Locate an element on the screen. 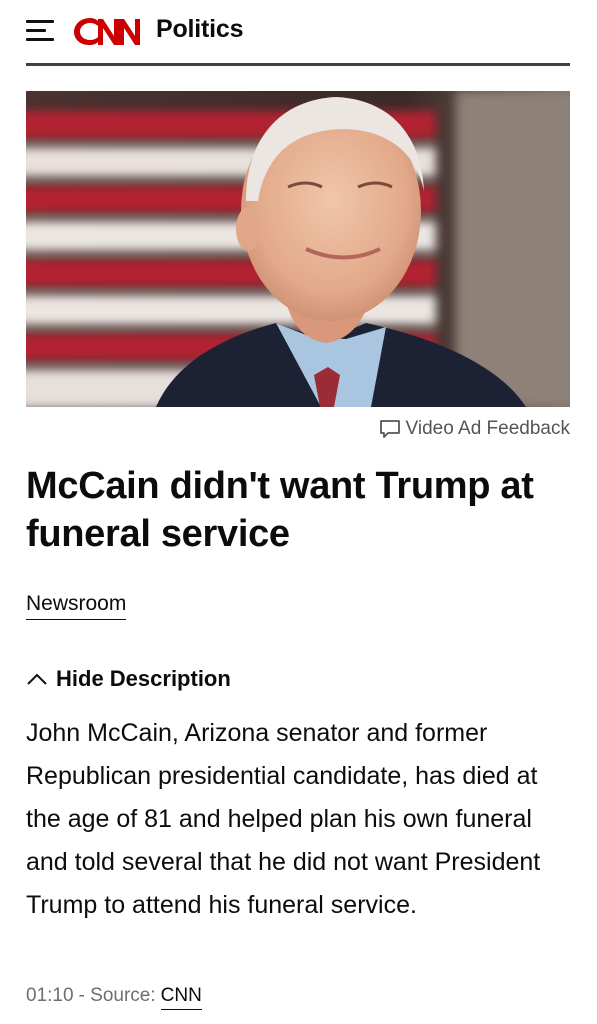 The width and height of the screenshot is (597, 1024). video-ad-feedback: Video Ad Feedback is located at coordinates (474, 429).